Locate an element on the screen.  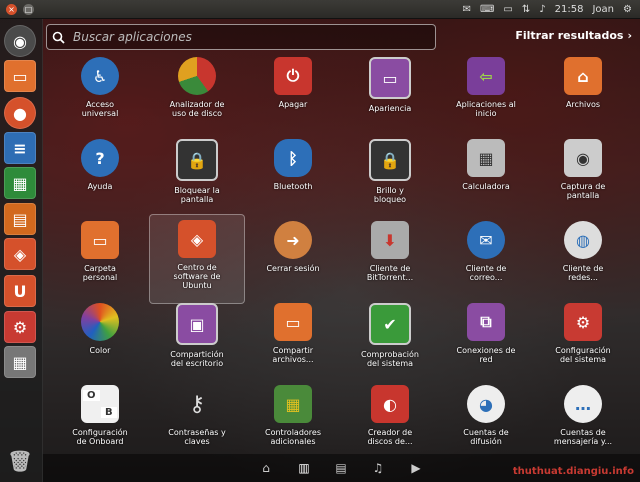
launcher: ◉ ▭ ● ≡ ▦ ▤ ◈ U ⚙ ▦ 🗑 is located at coordinates (21, 250).